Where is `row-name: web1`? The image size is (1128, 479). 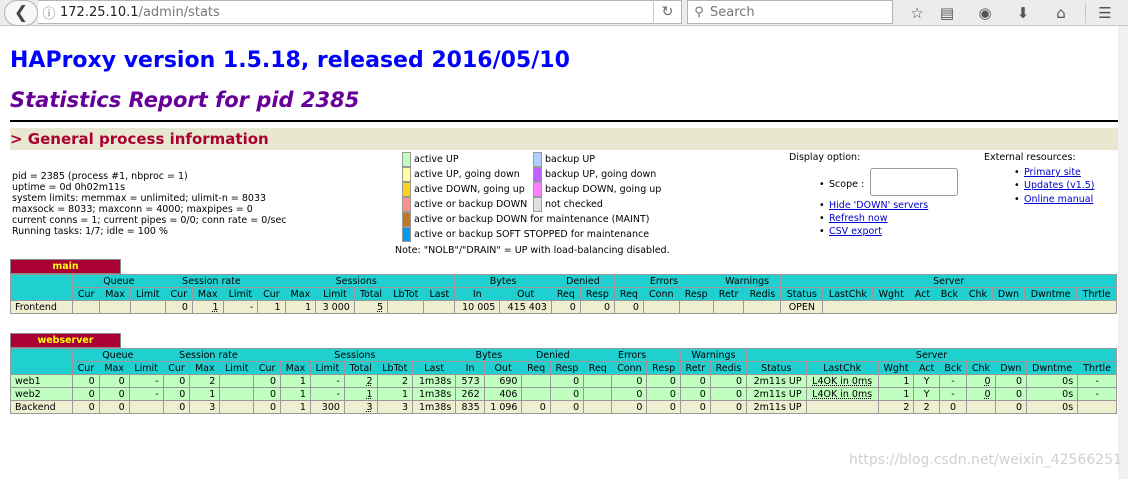 row-name: web1 is located at coordinates (41, 381).